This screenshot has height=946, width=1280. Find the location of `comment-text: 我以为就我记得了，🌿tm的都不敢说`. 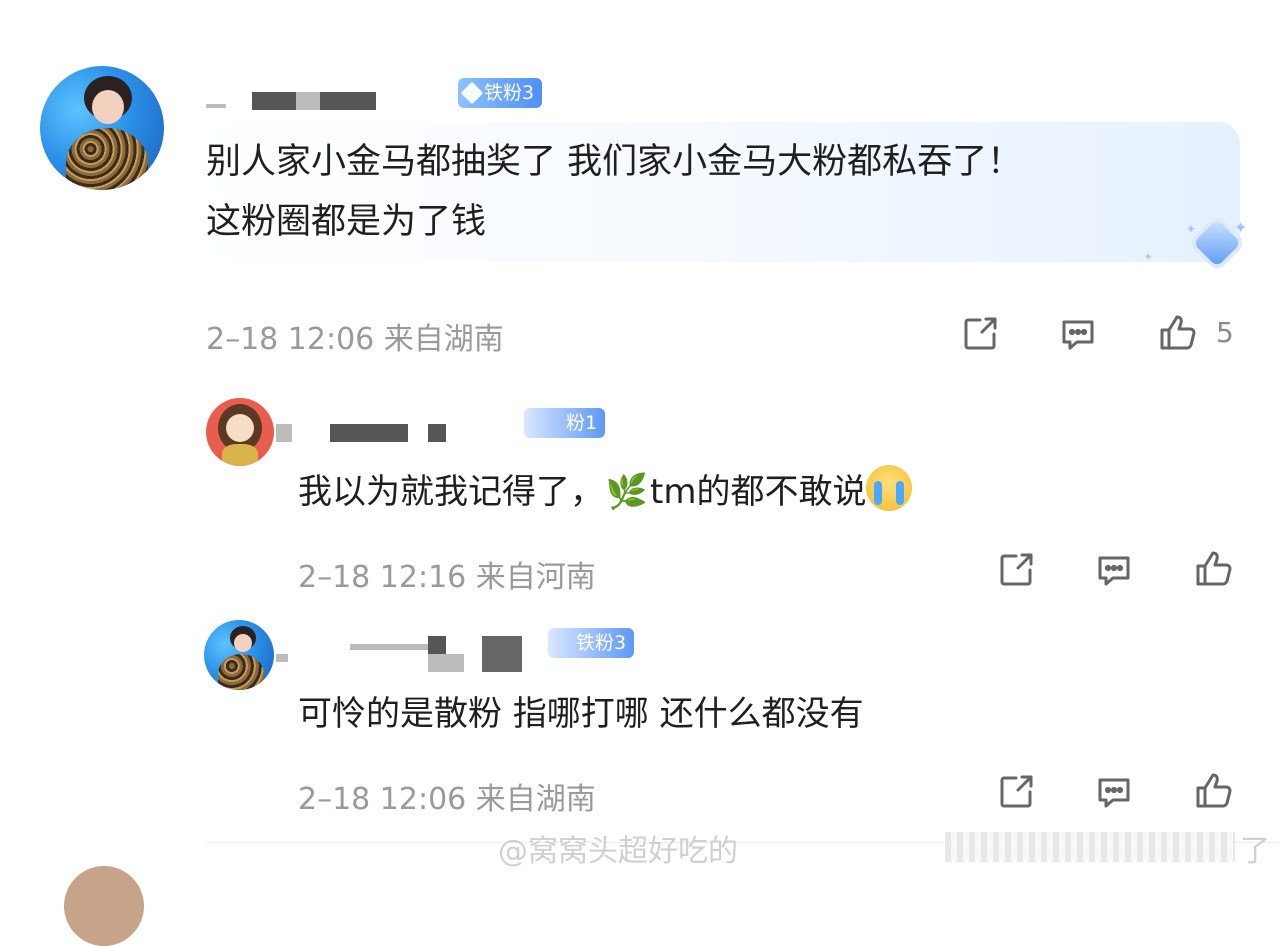

comment-text: 我以为就我记得了，🌿tm的都不敢说 is located at coordinates (605, 492).